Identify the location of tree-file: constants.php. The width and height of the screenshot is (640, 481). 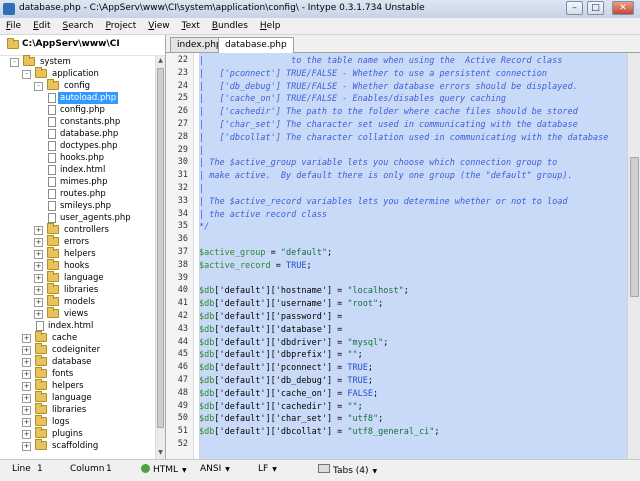
(77, 122).